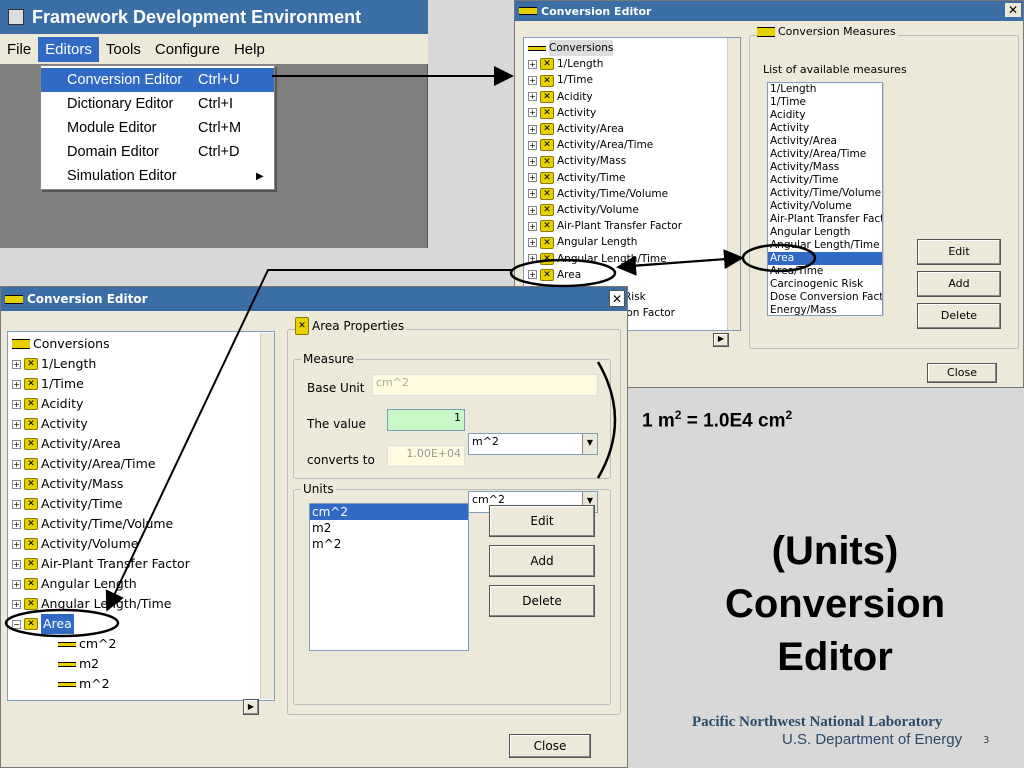  Describe the element at coordinates (779, 258) in the screenshot. I see `highlight-ellipse-measures` at that location.